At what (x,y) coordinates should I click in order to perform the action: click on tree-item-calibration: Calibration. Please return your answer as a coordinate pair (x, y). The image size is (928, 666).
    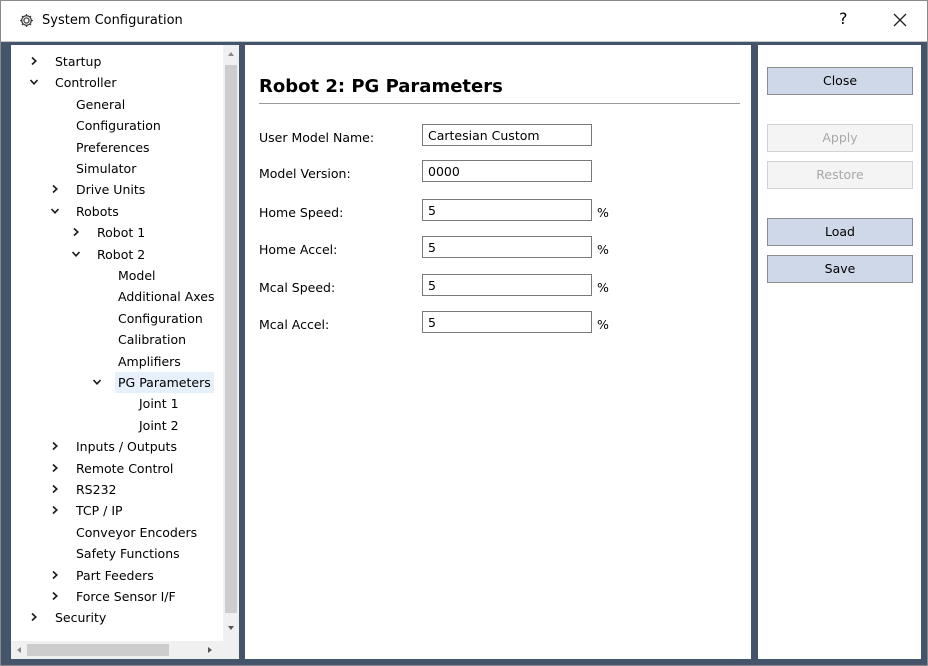
    Looking at the image, I should click on (117, 339).